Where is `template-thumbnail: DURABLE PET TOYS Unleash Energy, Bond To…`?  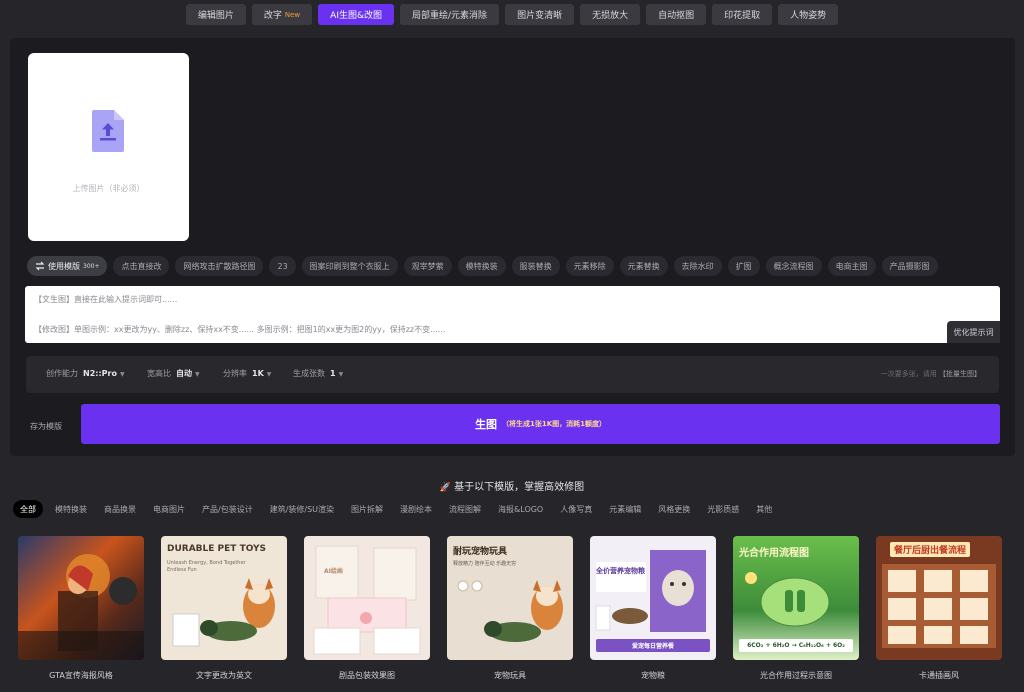 template-thumbnail: DURABLE PET TOYS Unleash Energy, Bond To… is located at coordinates (224, 598).